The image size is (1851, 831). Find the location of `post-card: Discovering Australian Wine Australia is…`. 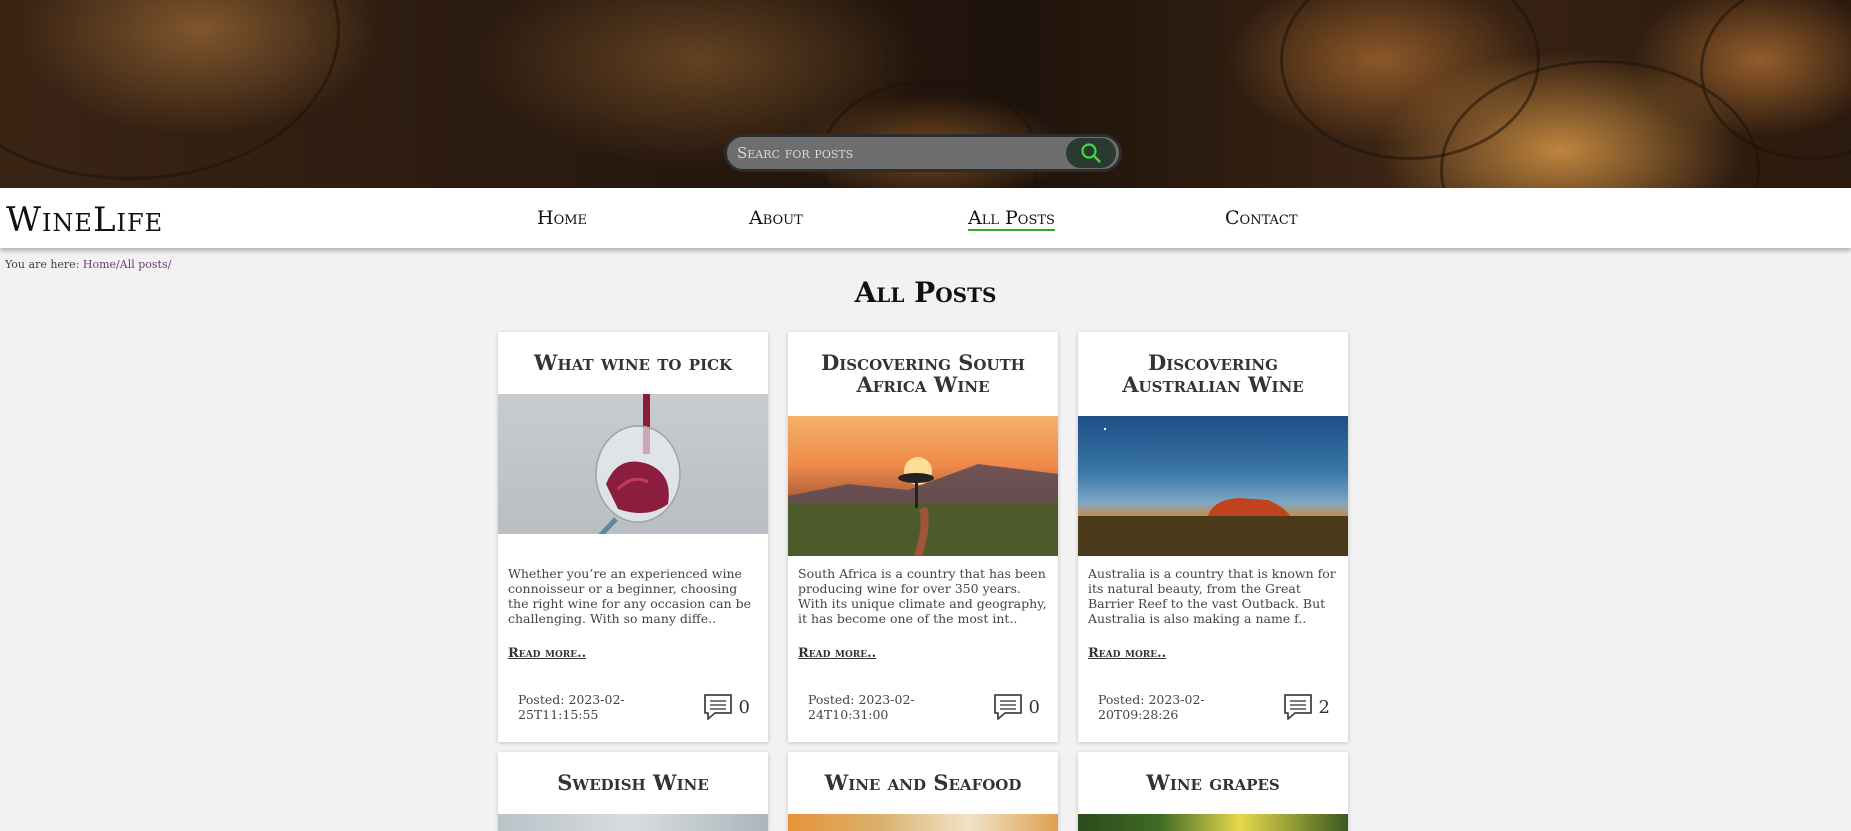

post-card: Discovering Australian Wine Australia is… is located at coordinates (1213, 537).